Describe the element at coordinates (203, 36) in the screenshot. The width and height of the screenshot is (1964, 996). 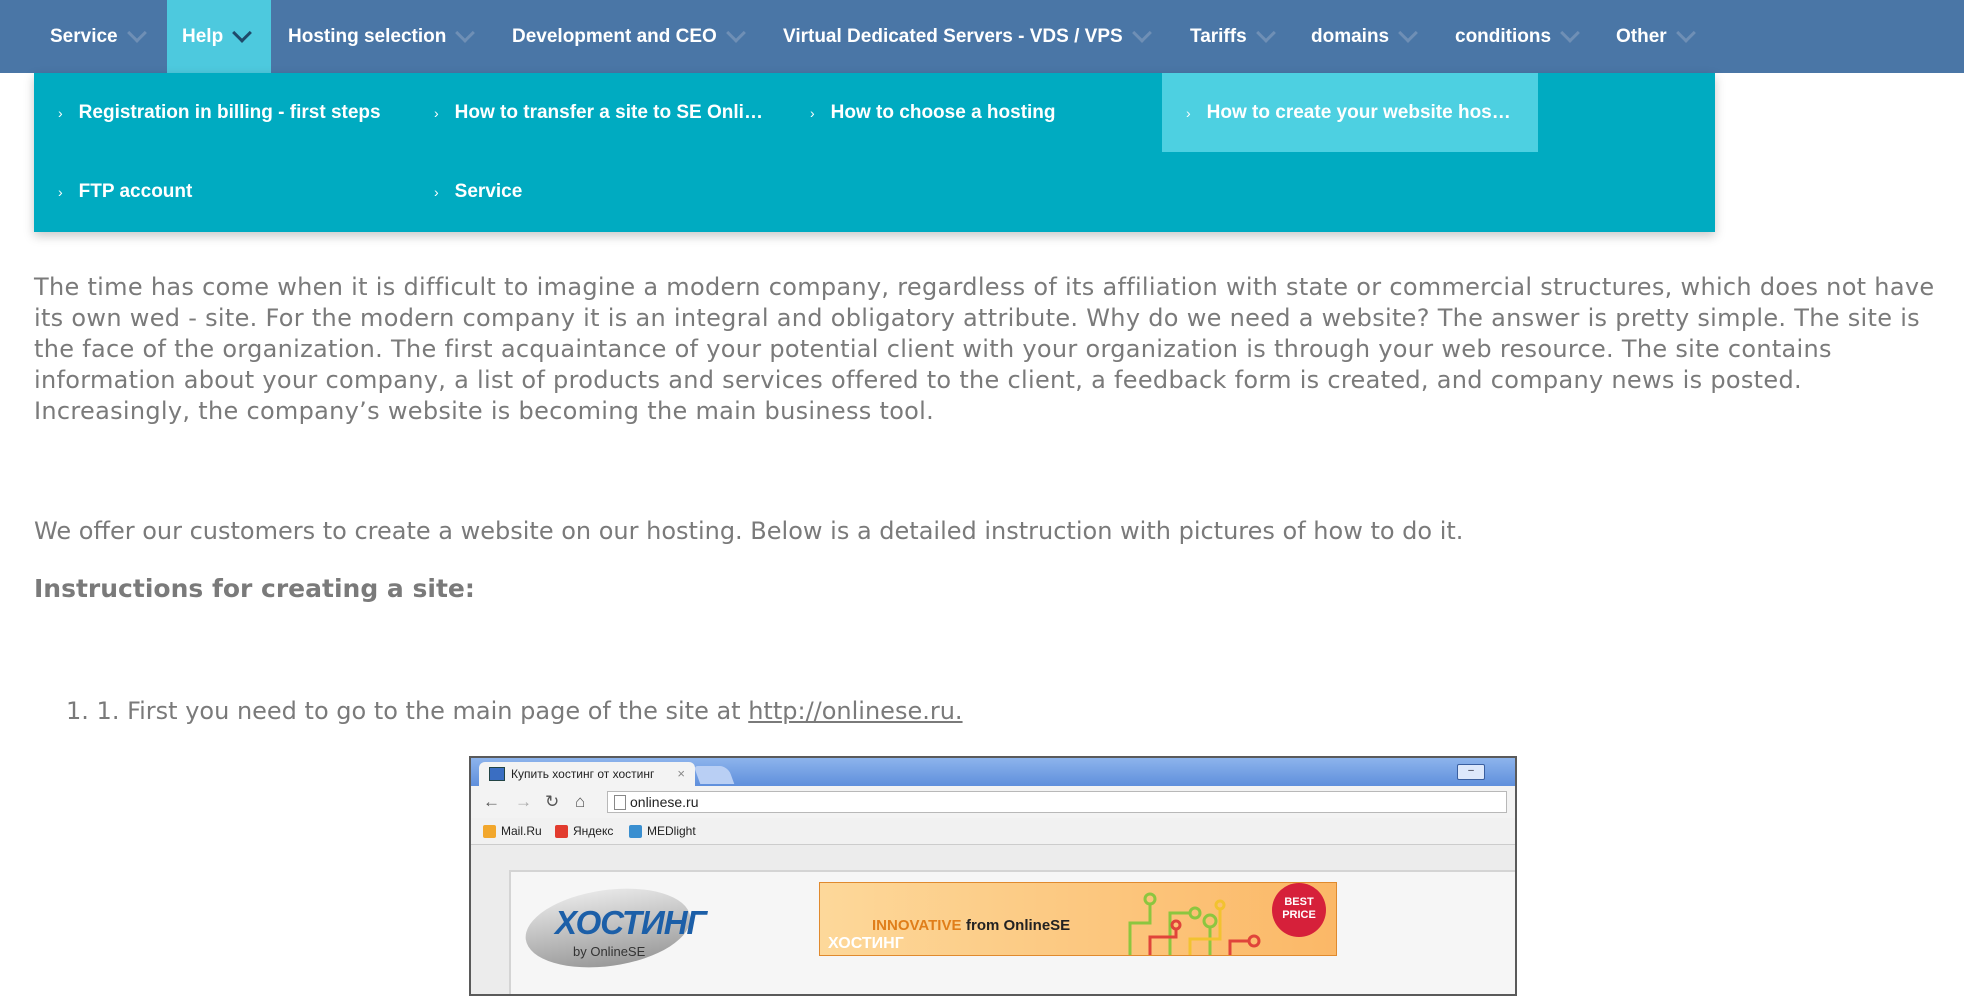
I see `nav-item-label: Help` at that location.